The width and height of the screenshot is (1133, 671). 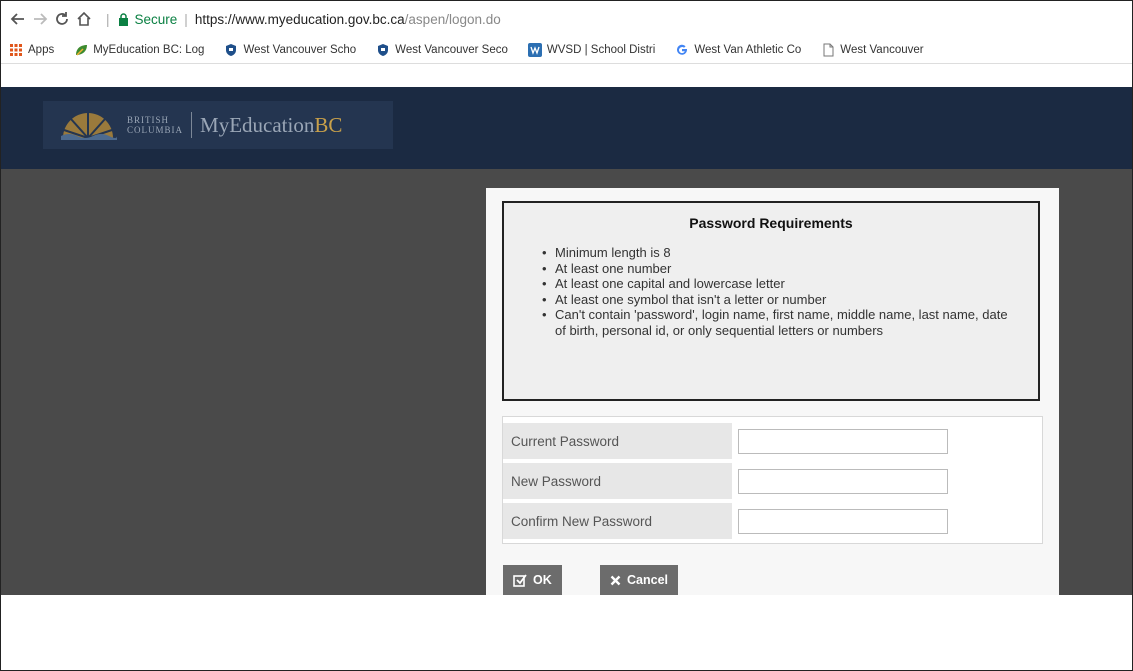 I want to click on current-password-row: Current Password, so click(x=772, y=441).